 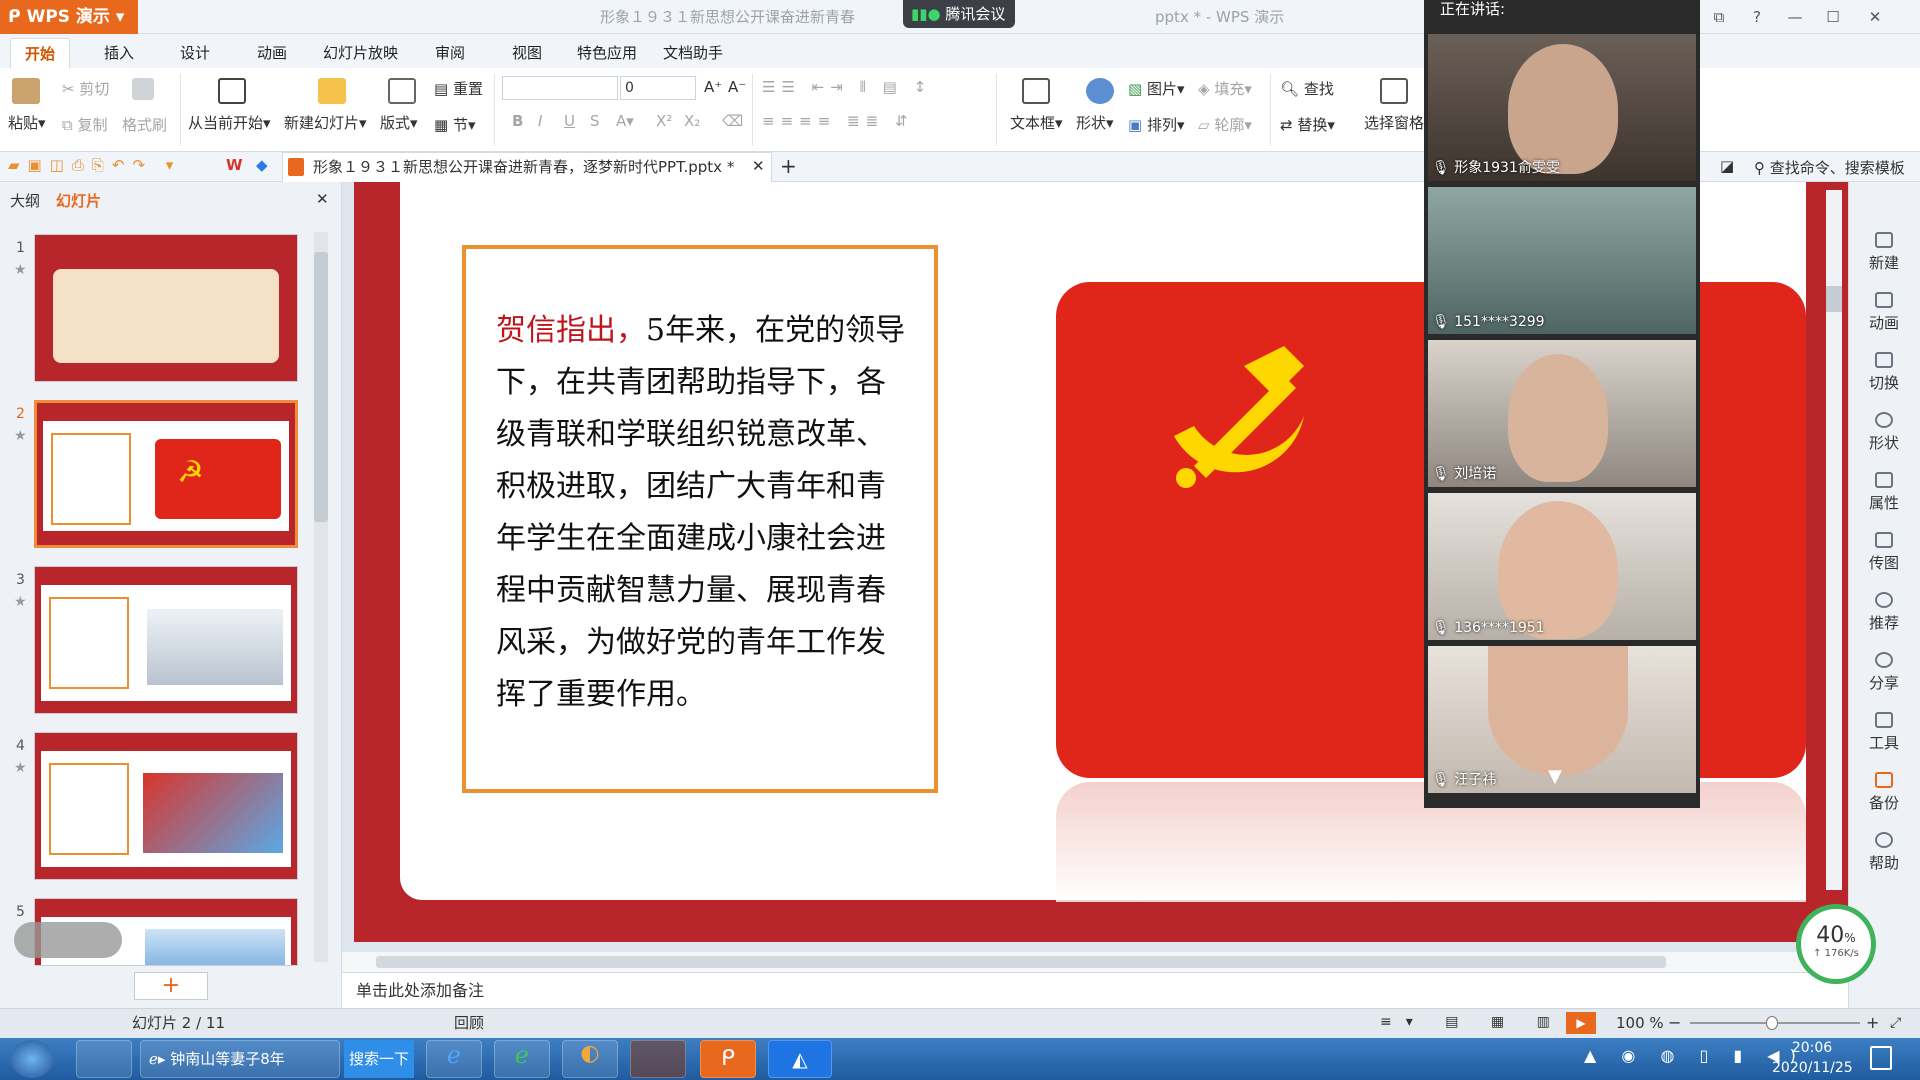 I want to click on tab-insert: 插入, so click(x=119, y=53).